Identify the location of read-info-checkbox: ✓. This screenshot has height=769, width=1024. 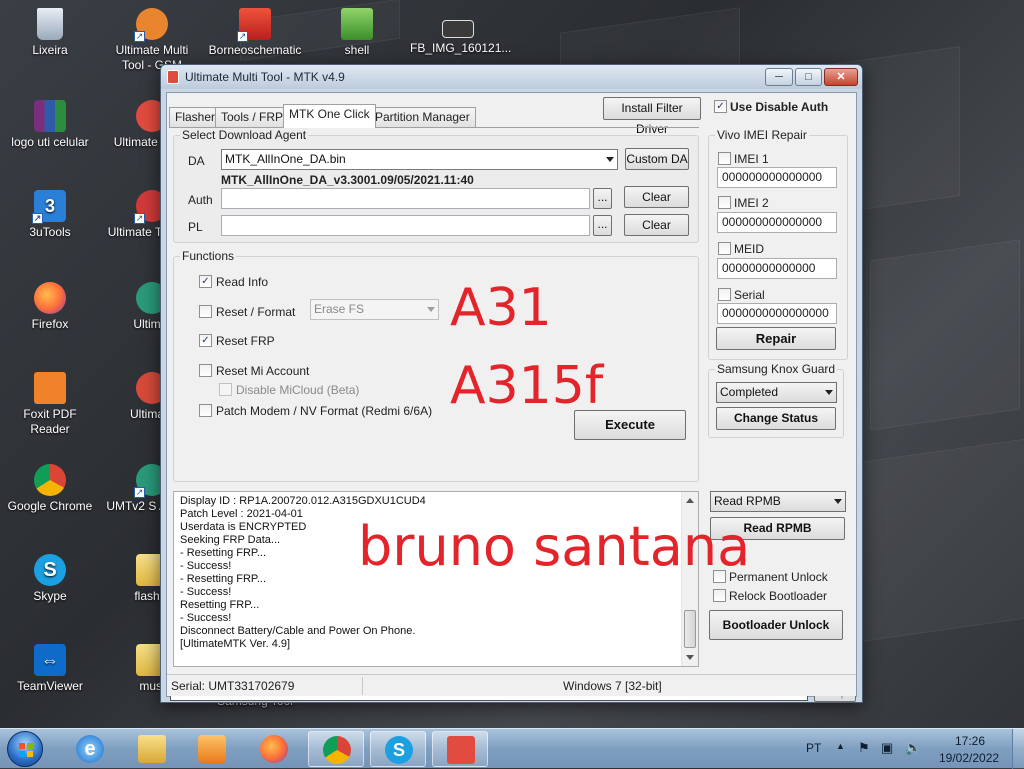
(205, 281).